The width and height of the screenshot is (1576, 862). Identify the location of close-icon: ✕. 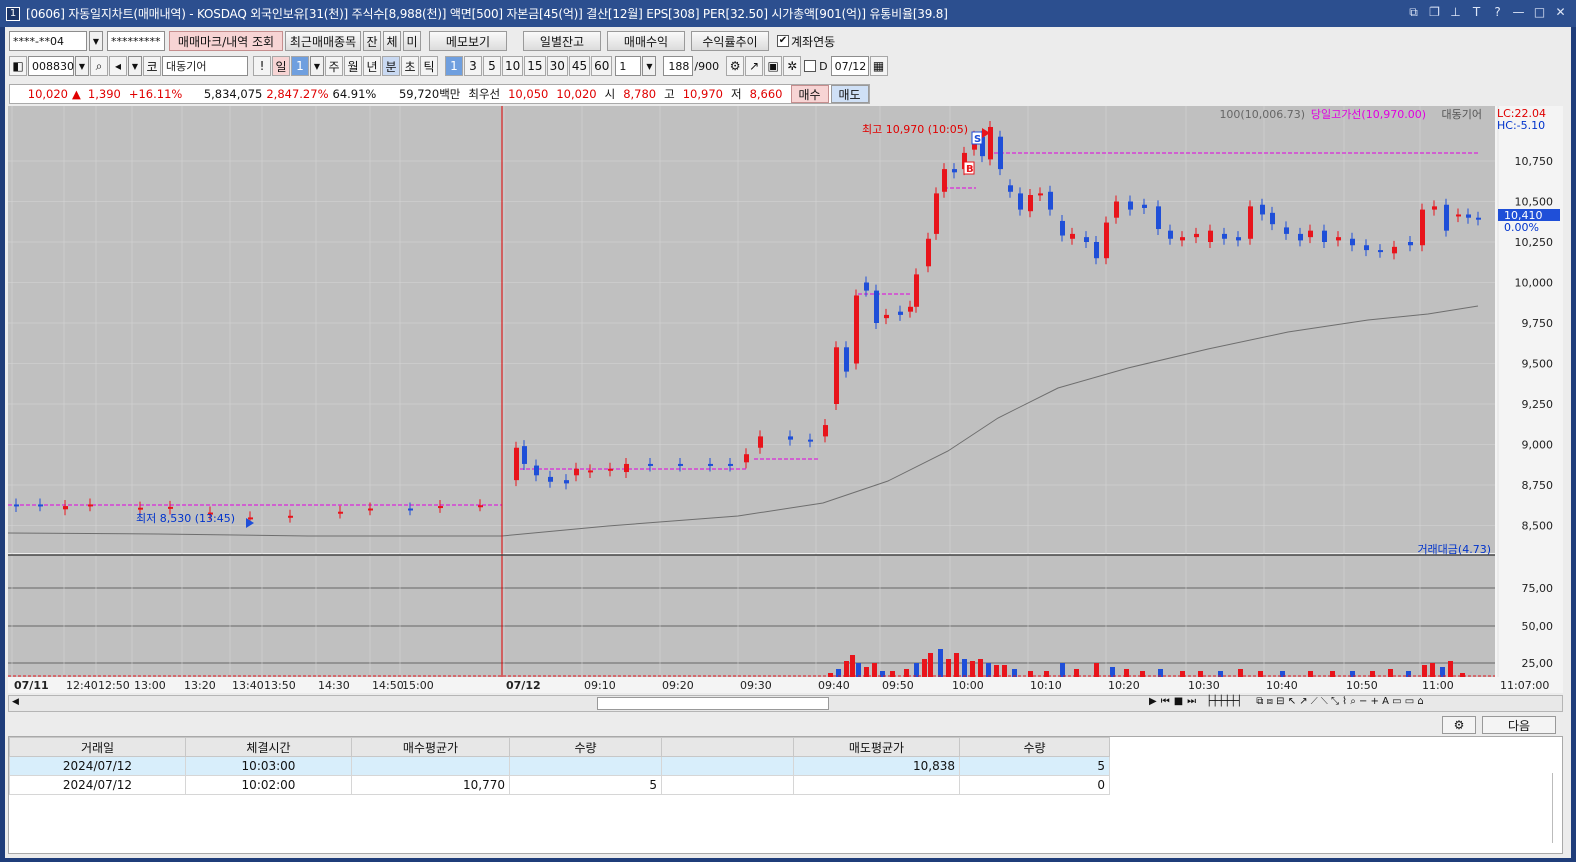
(1560, 12).